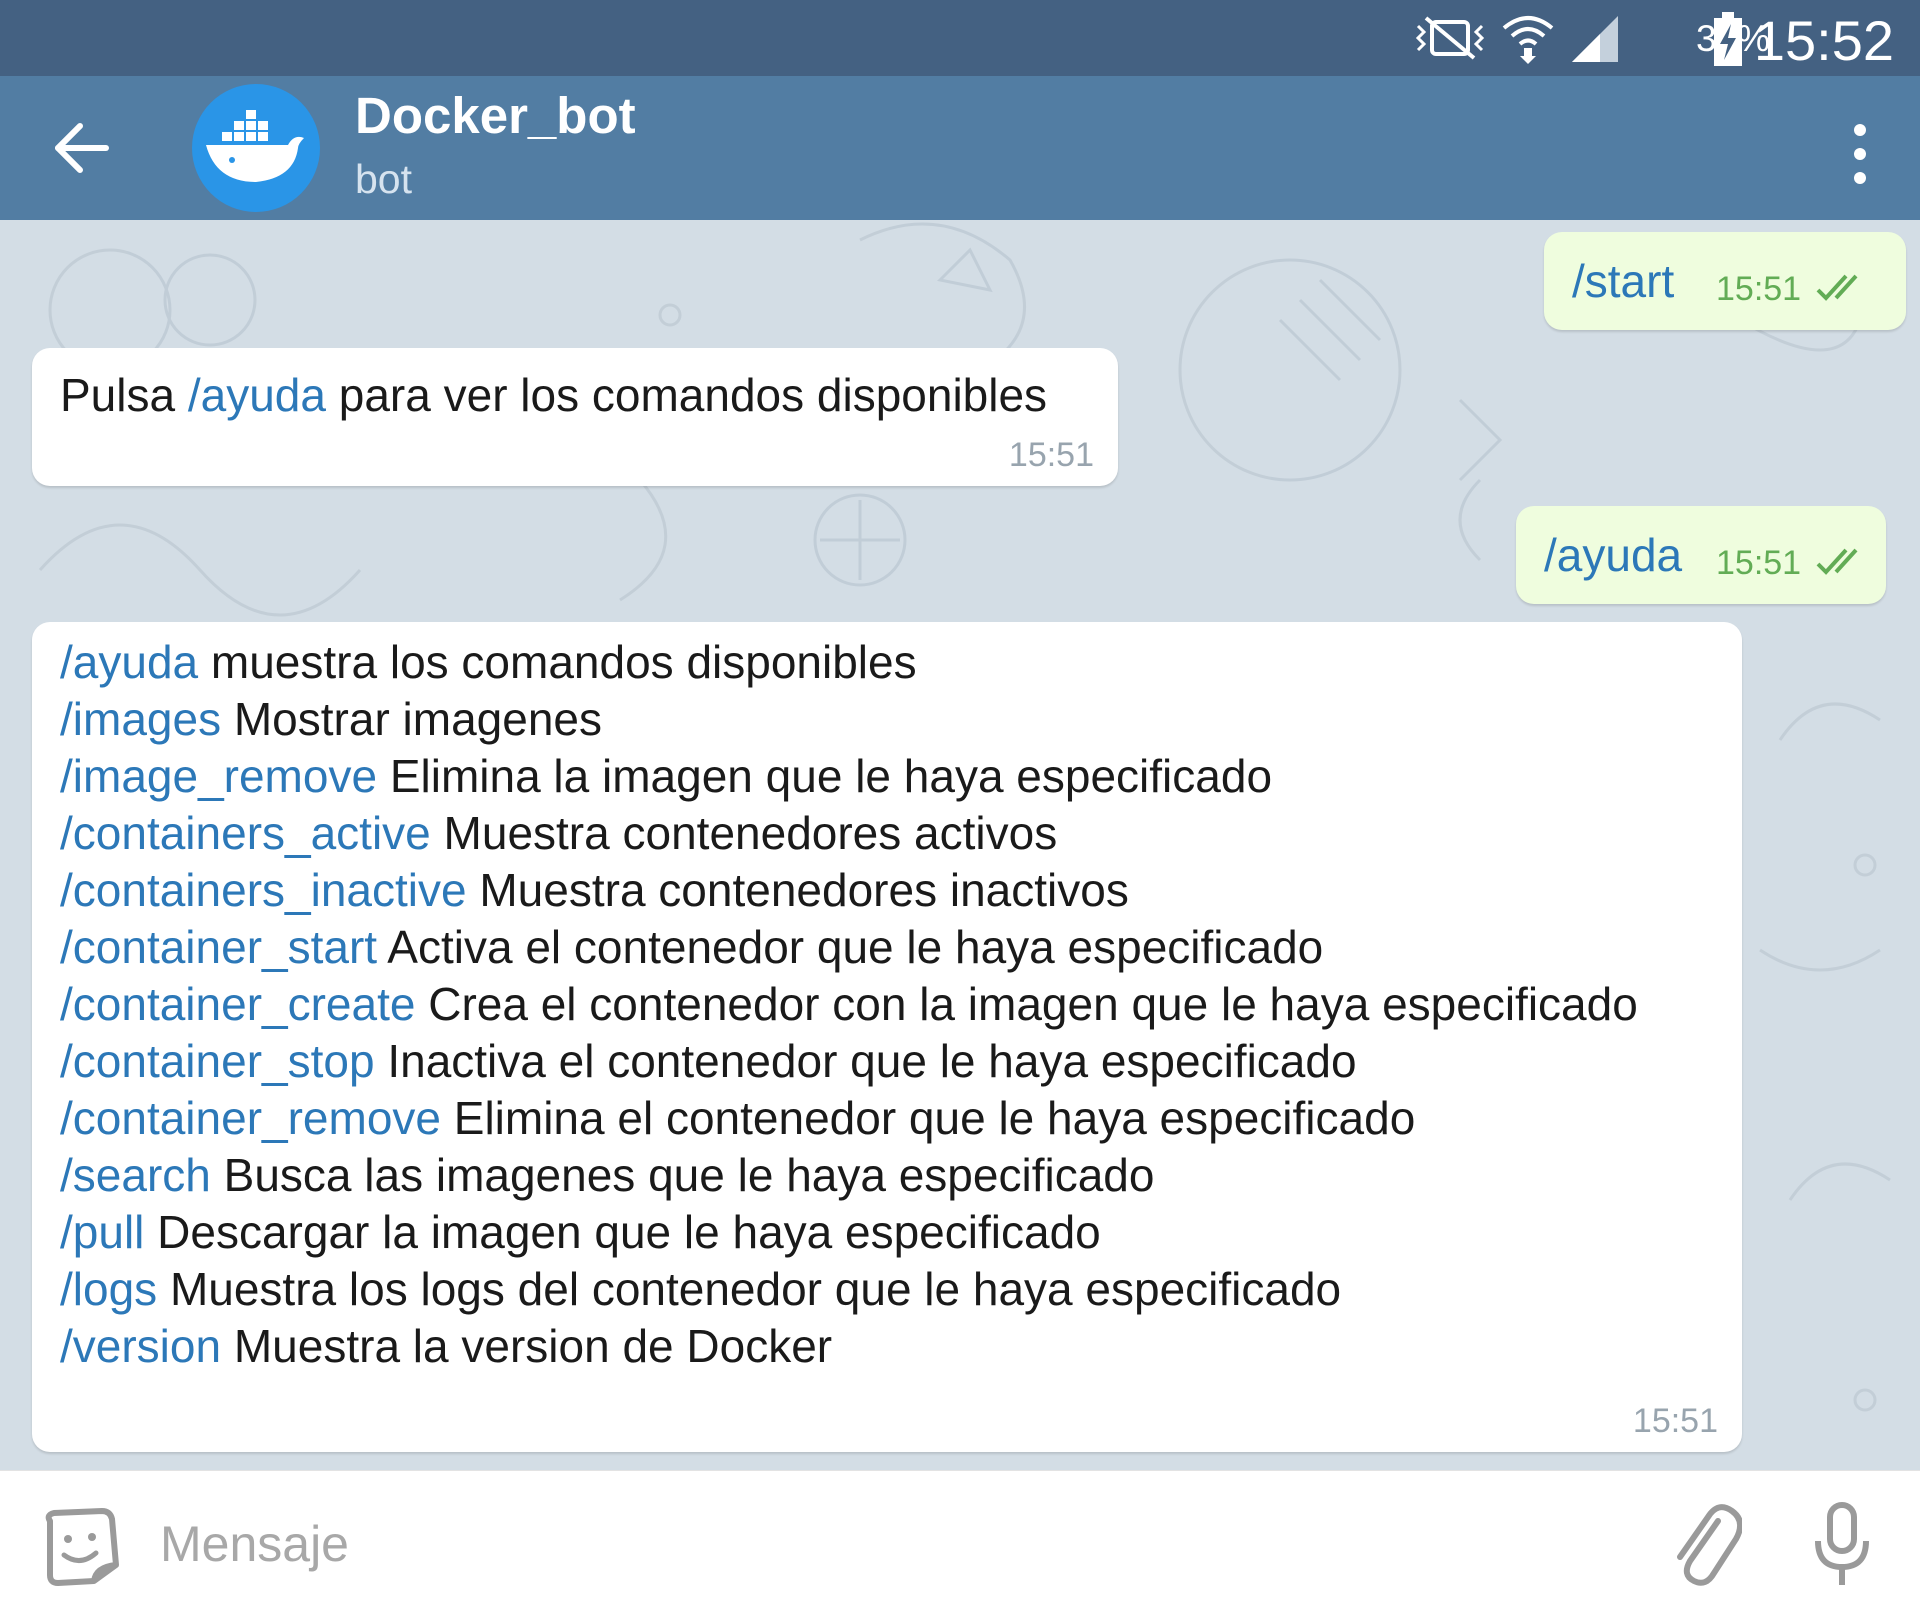 The image size is (1920, 1615). Describe the element at coordinates (1613, 555) in the screenshot. I see `message-text: /ayuda` at that location.